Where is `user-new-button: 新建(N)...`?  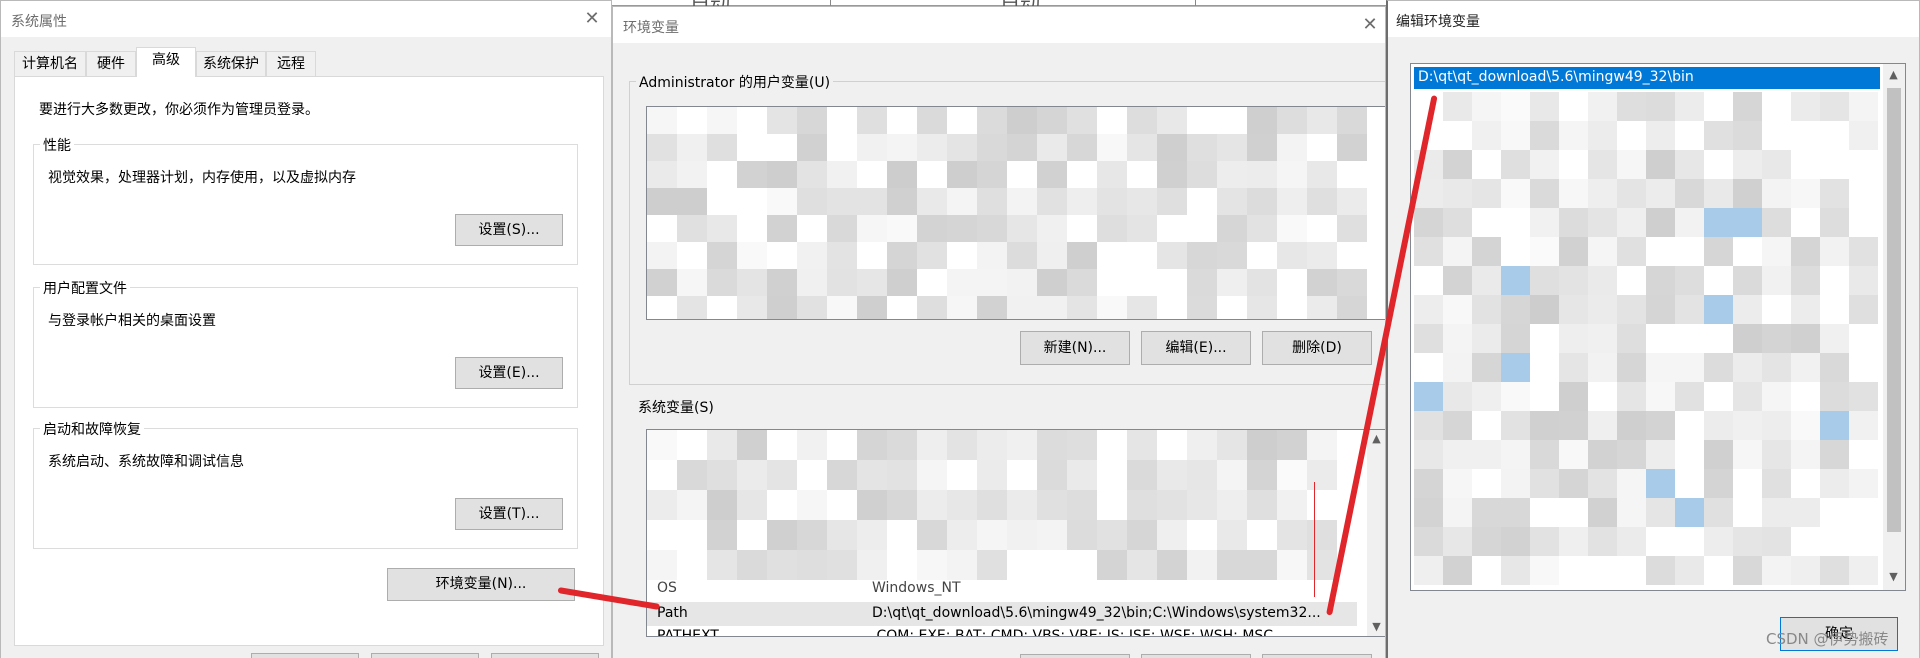 user-new-button: 新建(N)... is located at coordinates (1075, 348).